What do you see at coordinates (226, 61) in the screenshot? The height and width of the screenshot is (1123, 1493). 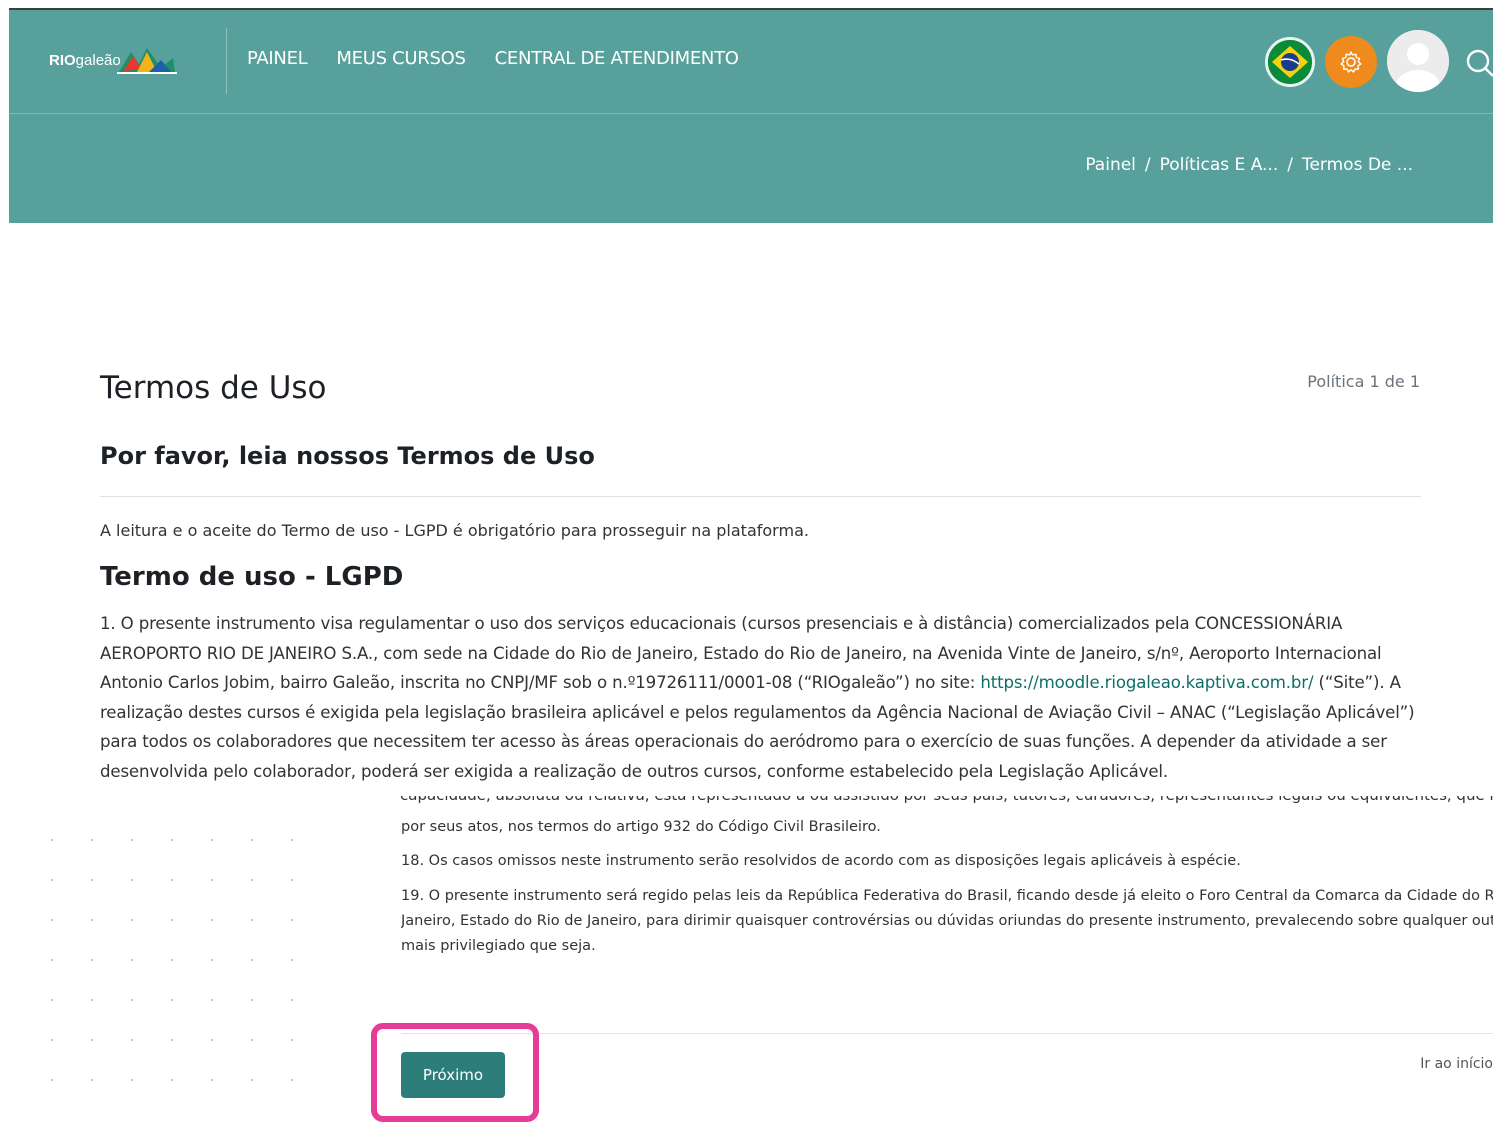 I see `nav-divider` at bounding box center [226, 61].